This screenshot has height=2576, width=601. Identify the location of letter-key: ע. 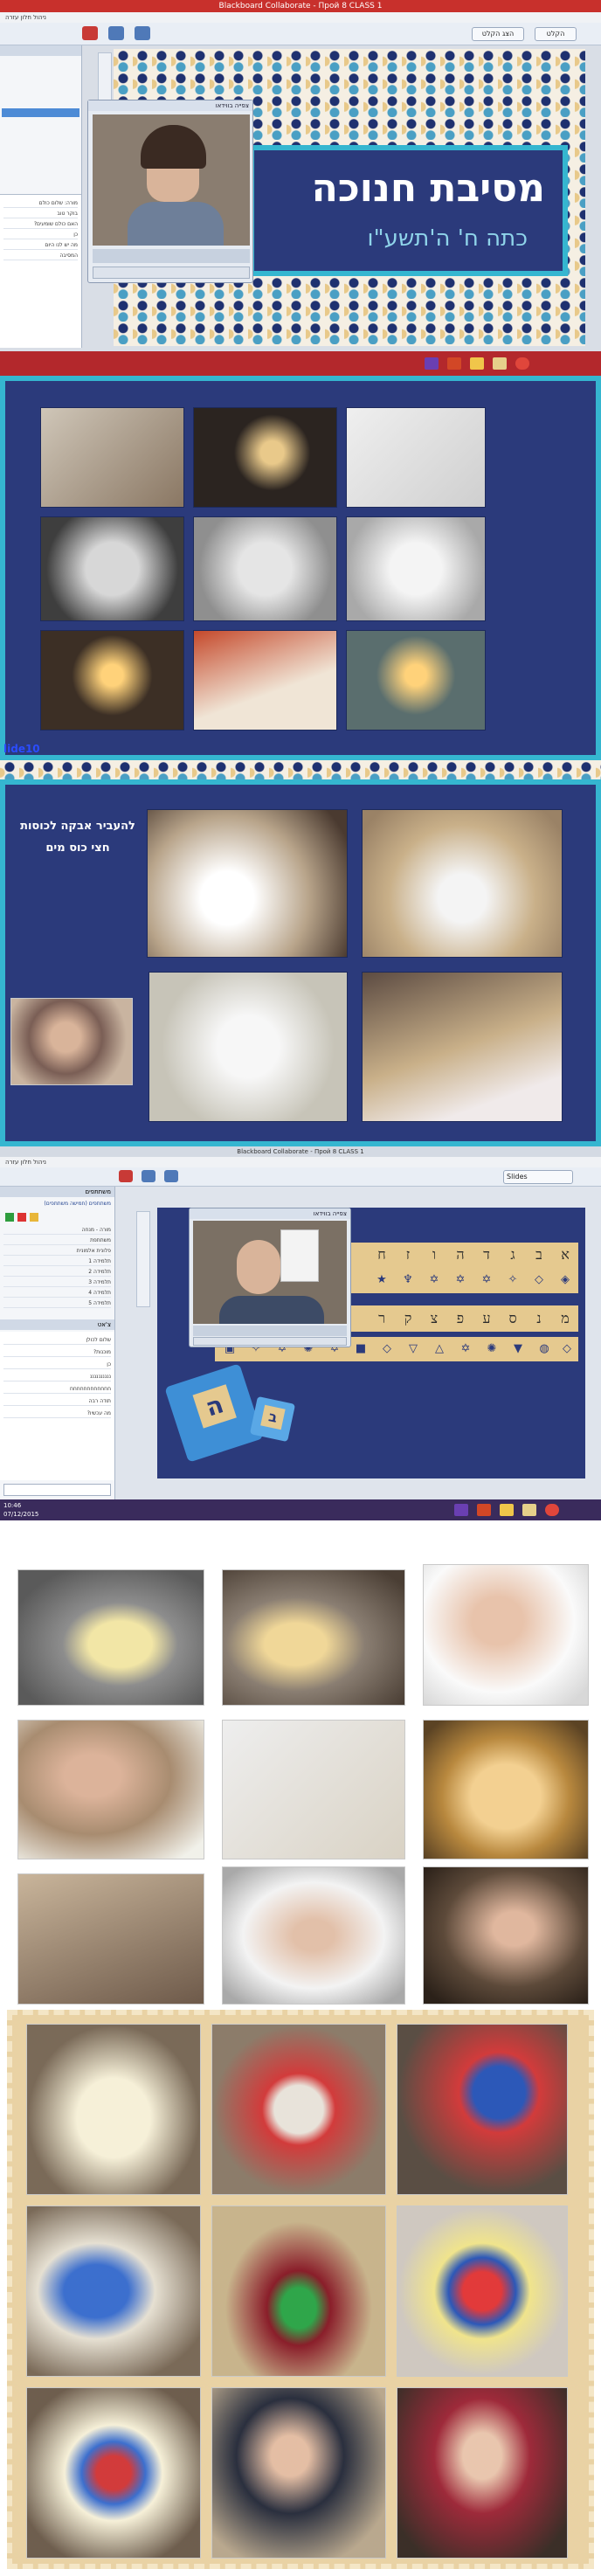
(486, 1318).